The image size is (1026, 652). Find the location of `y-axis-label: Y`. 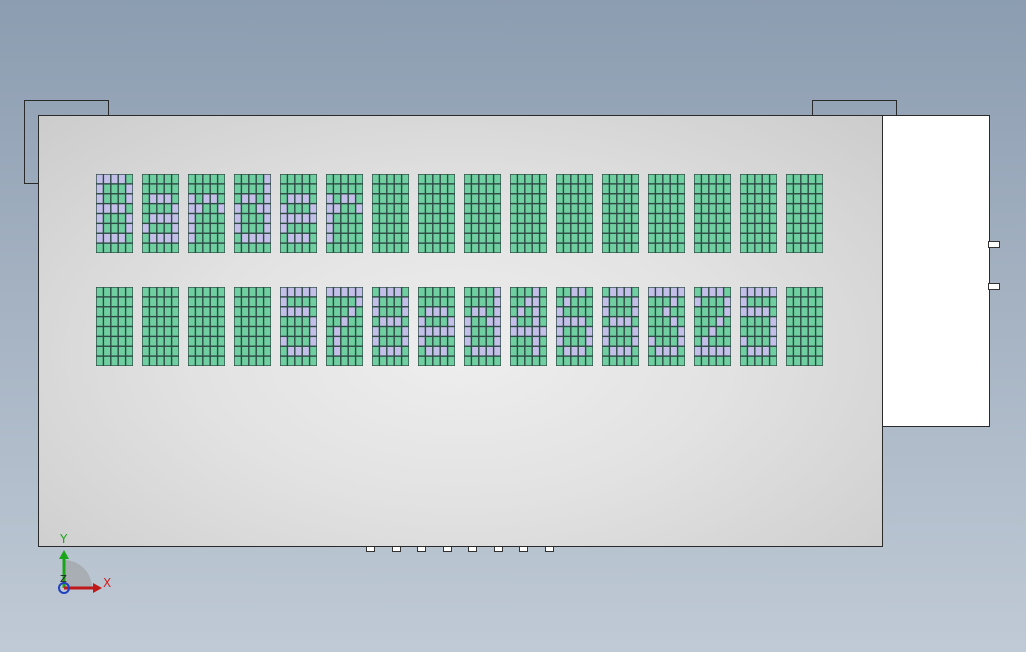

y-axis-label: Y is located at coordinates (64, 539).